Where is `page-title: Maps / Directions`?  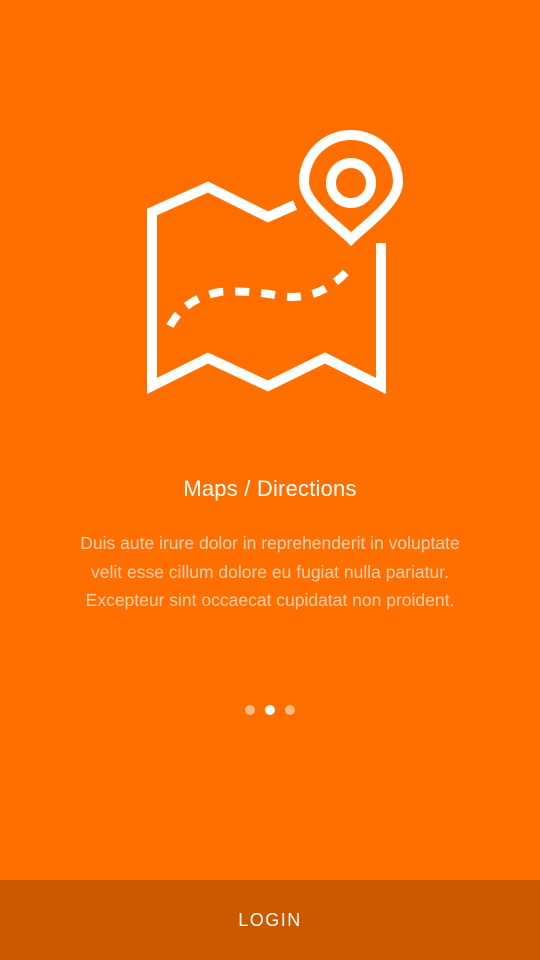
page-title: Maps / Directions is located at coordinates (270, 488).